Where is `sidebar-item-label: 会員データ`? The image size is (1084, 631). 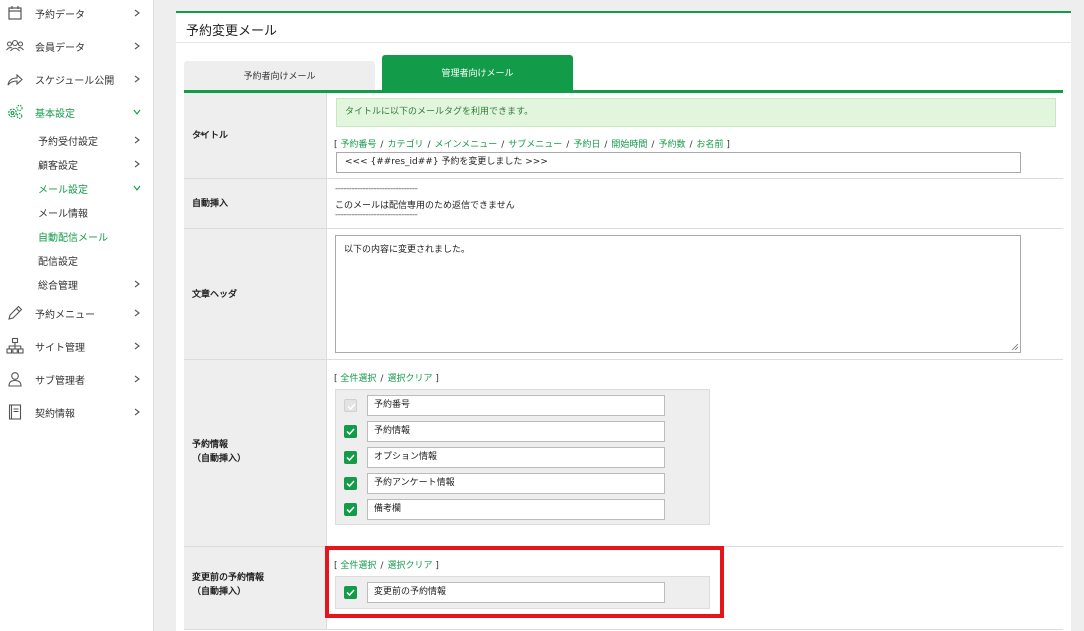
sidebar-item-label: 会員データ is located at coordinates (60, 48).